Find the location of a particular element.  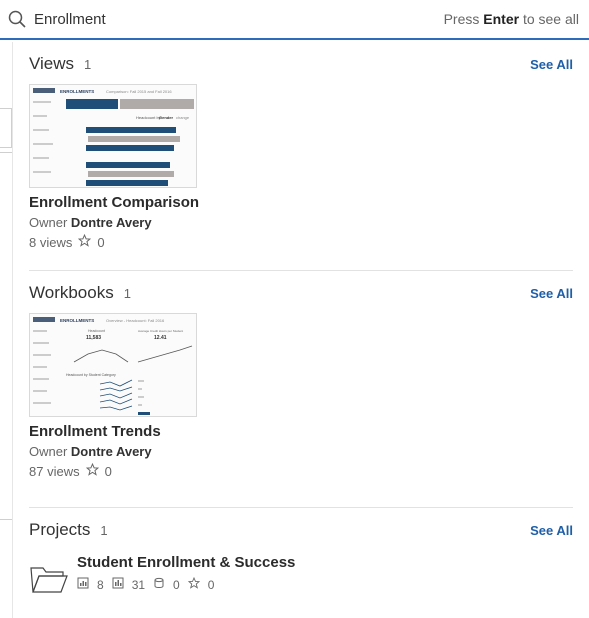

thumb-kpi2-label: Average Credit Hours per Student is located at coordinates (160, 331).